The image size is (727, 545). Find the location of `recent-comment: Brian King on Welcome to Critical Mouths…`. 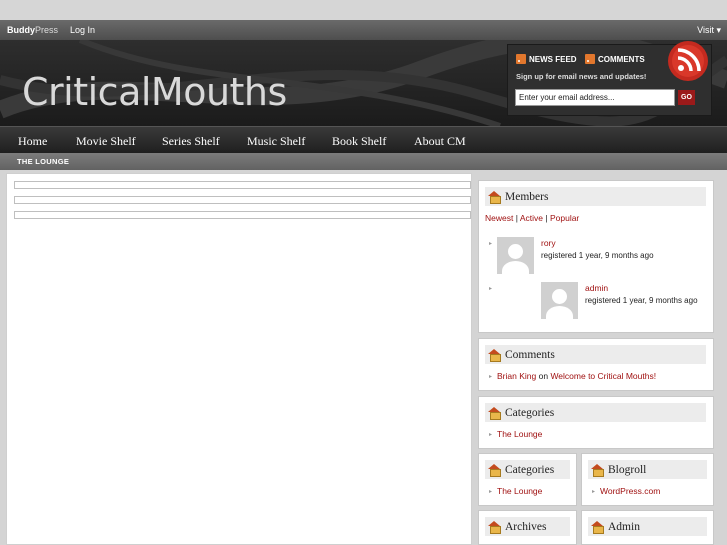

recent-comment: Brian King on Welcome to Critical Mouths… is located at coordinates (577, 376).